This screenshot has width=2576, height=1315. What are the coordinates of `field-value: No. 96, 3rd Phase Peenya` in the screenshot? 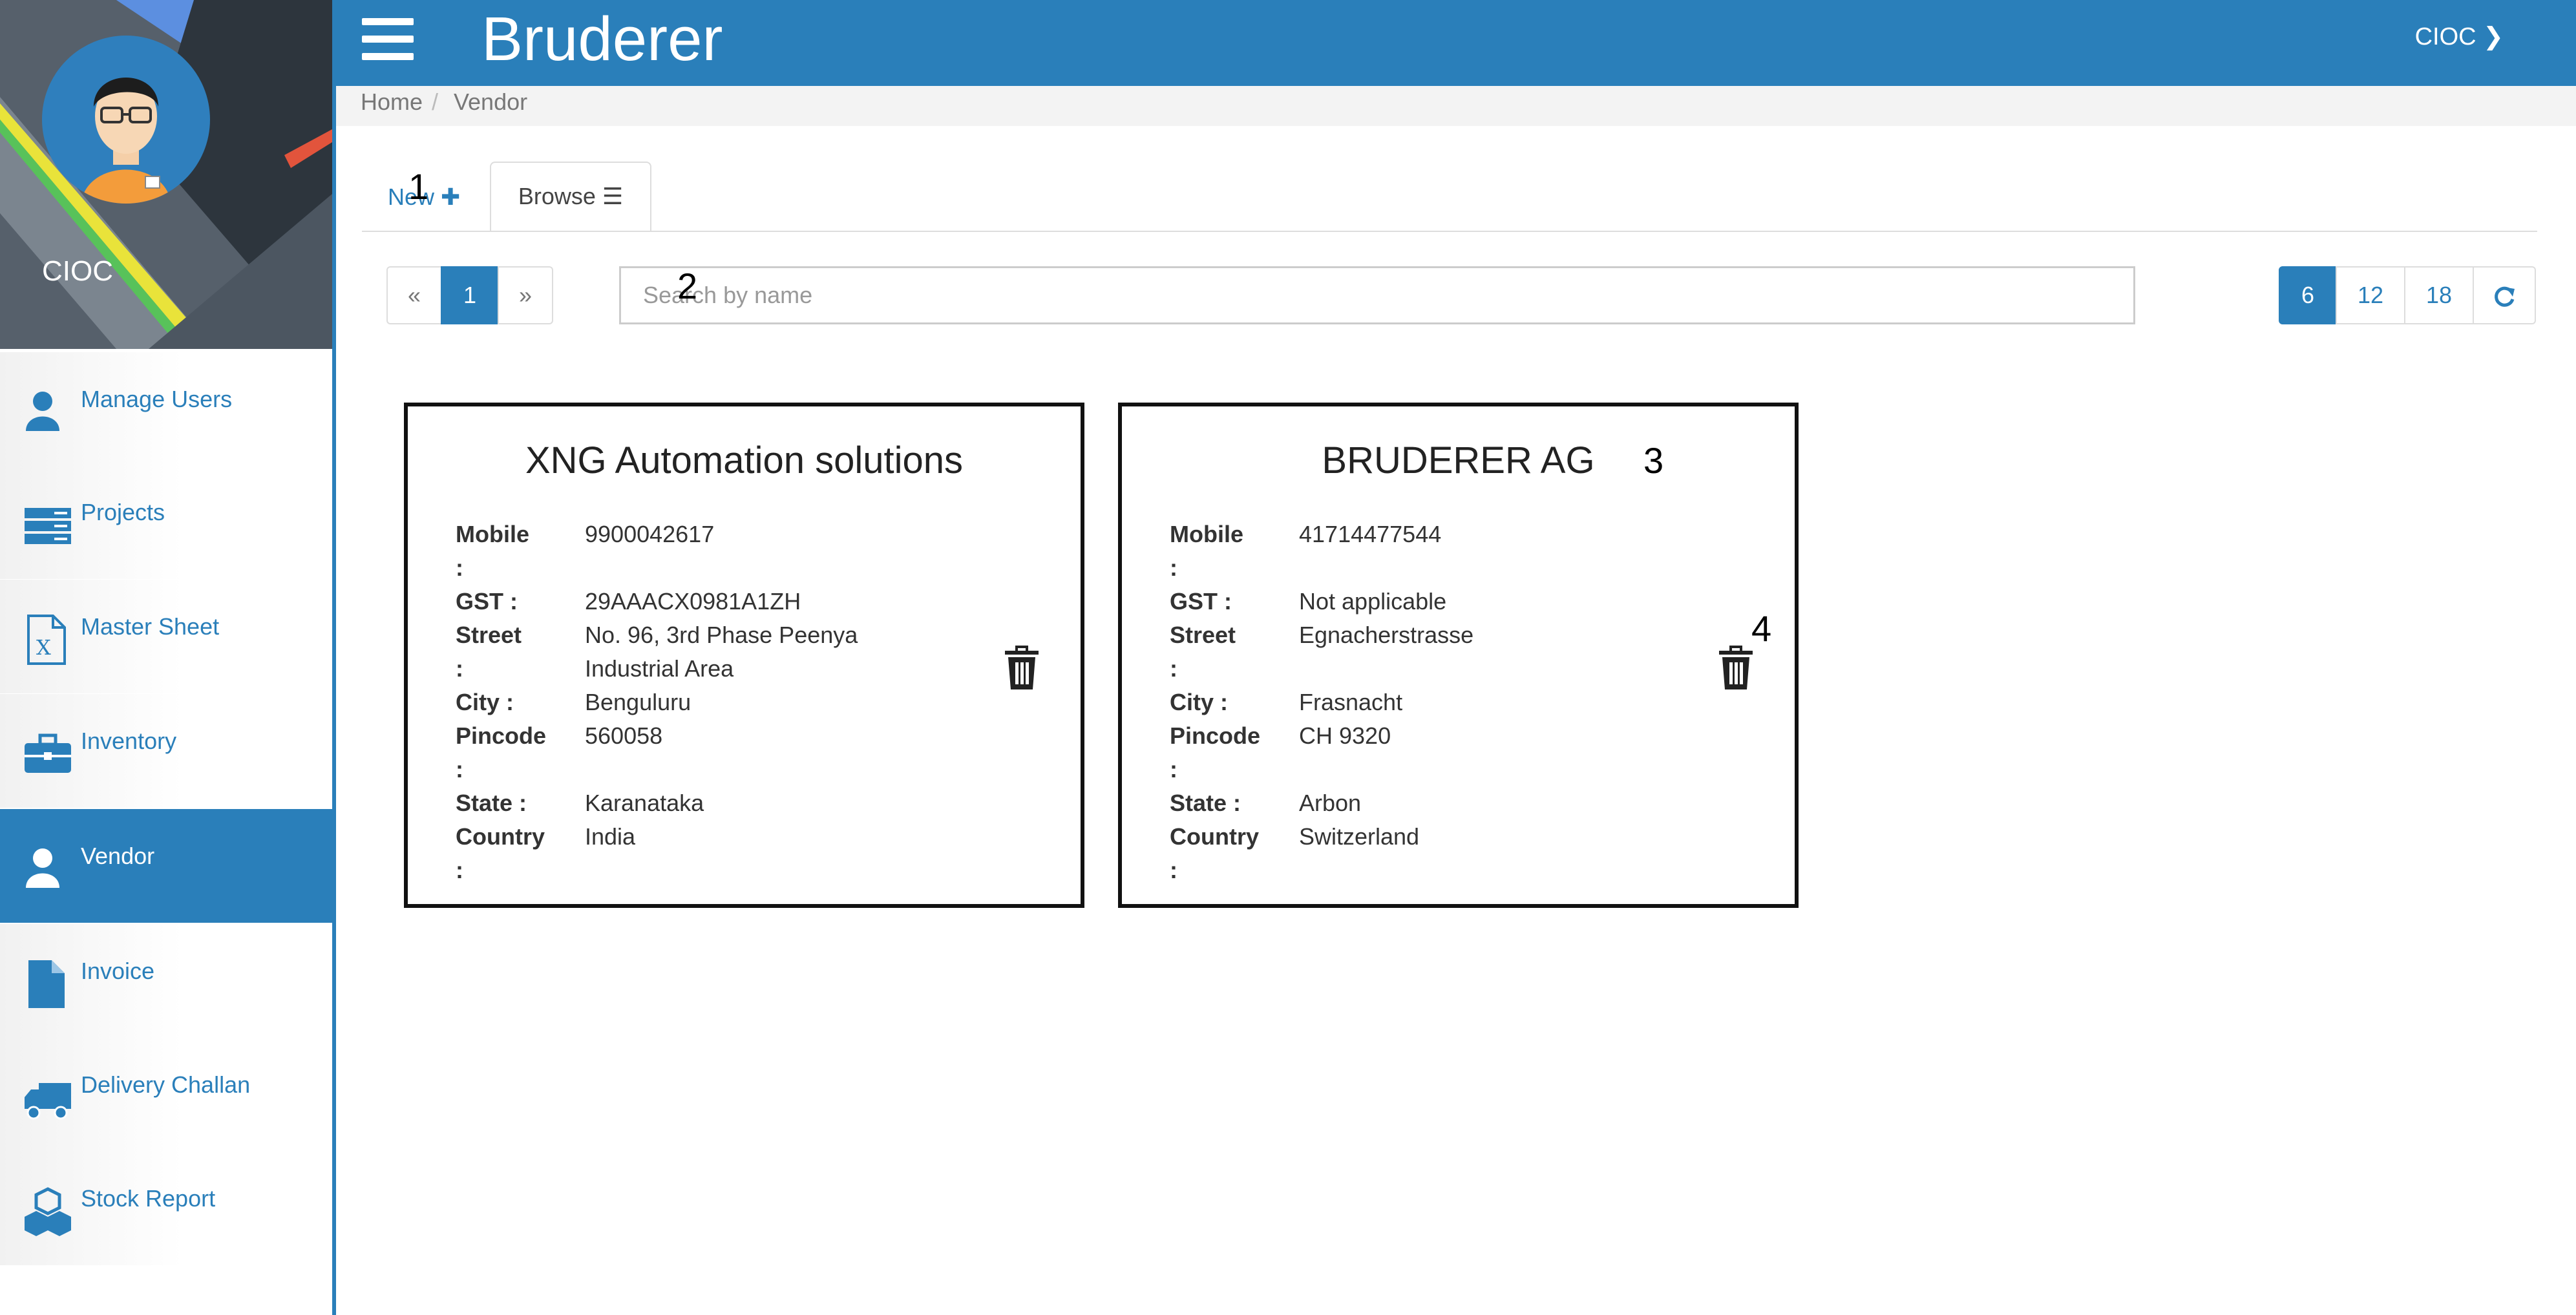 It's located at (721, 635).